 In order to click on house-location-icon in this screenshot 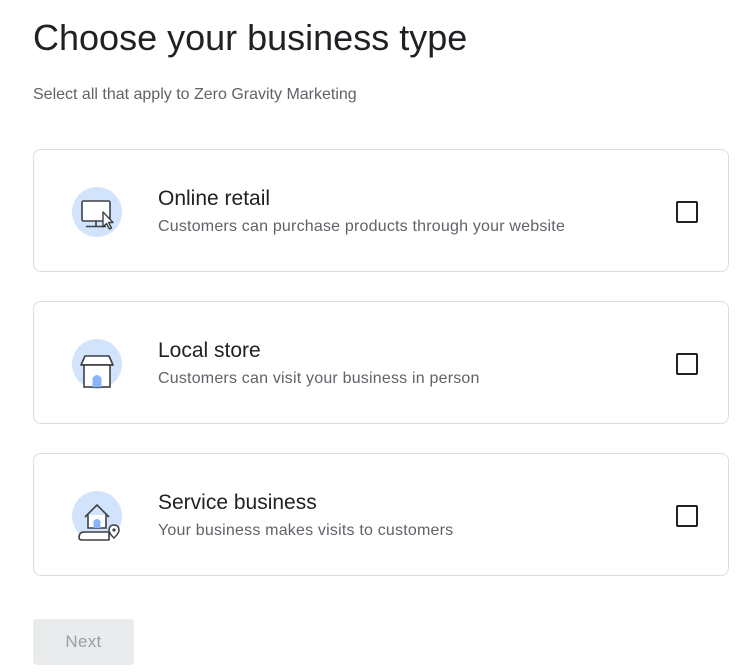, I will do `click(97, 516)`.